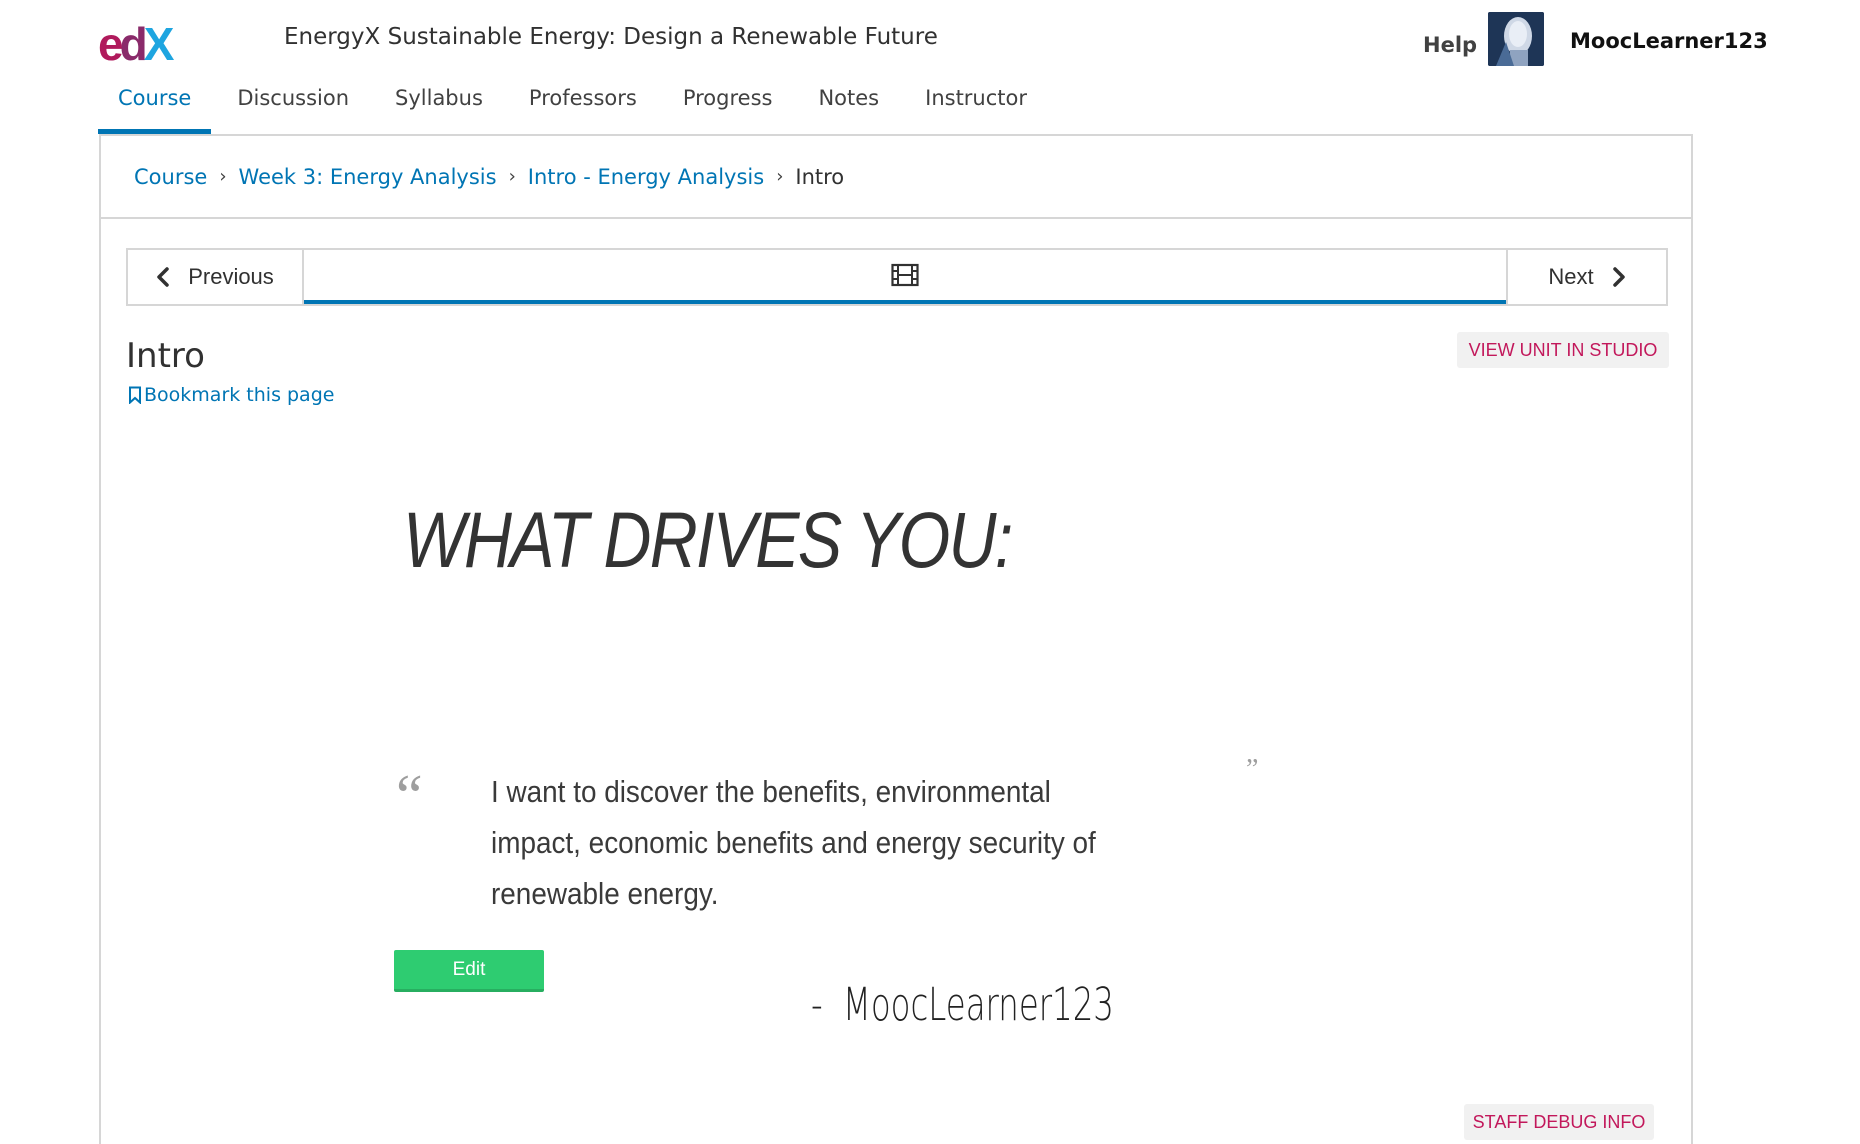 Image resolution: width=1860 pixels, height=1144 pixels. I want to click on user-avatar, so click(1516, 39).